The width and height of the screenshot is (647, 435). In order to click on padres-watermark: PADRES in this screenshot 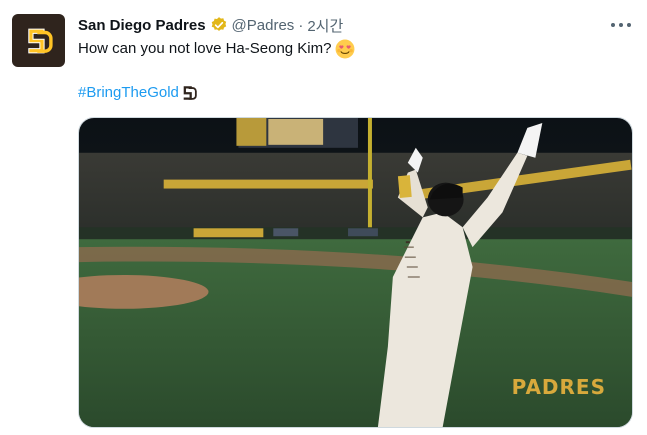, I will do `click(558, 387)`.